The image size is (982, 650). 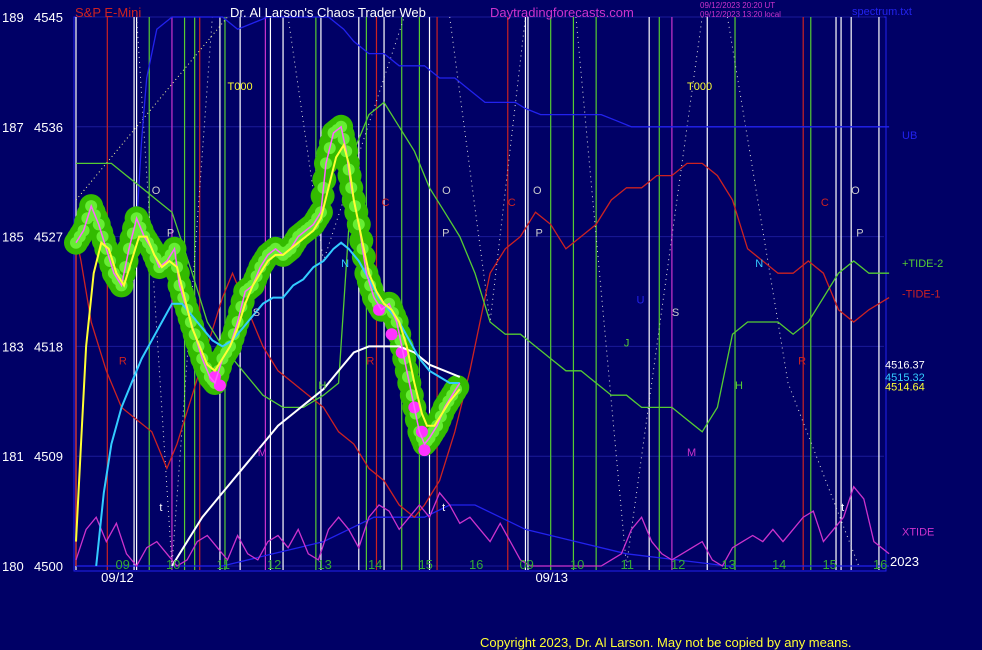 I want to click on legend-entry: UB, so click(x=909, y=136).